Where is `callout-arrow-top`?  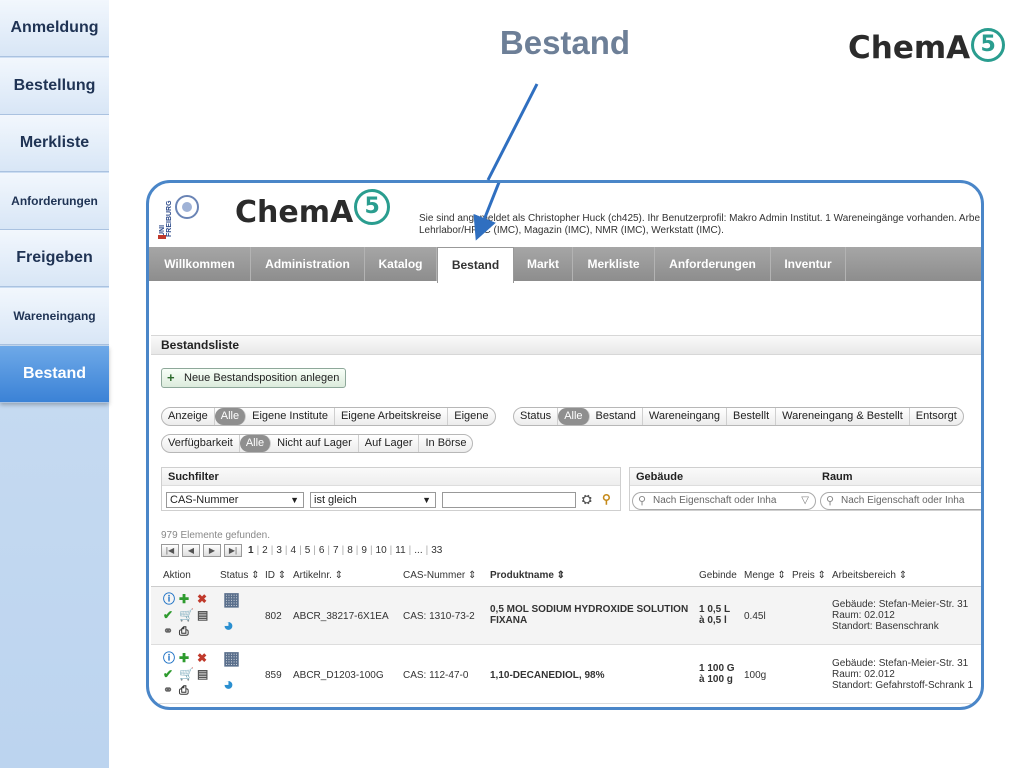 callout-arrow-top is located at coordinates (512, 132).